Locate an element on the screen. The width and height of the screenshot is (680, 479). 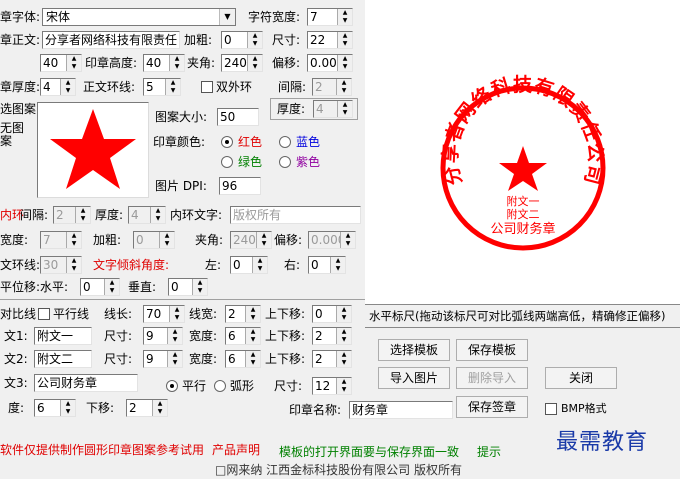
tip-link: 提示 is located at coordinates (489, 452).